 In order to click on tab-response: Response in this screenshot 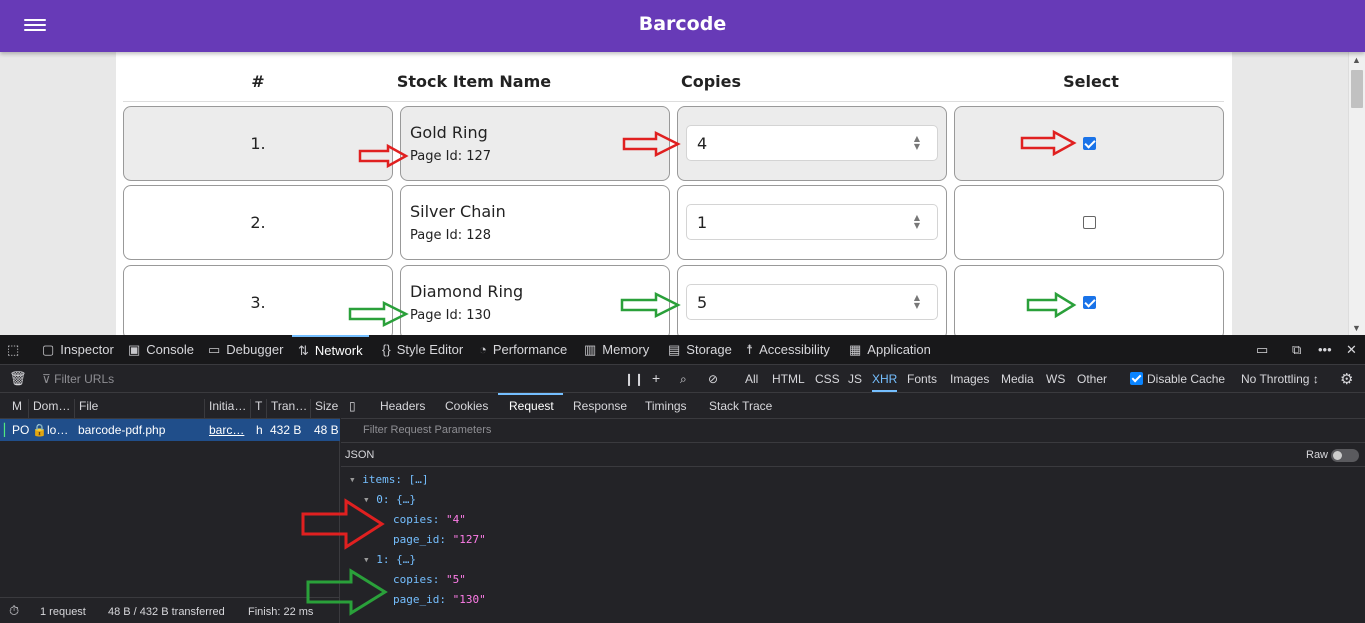, I will do `click(600, 406)`.